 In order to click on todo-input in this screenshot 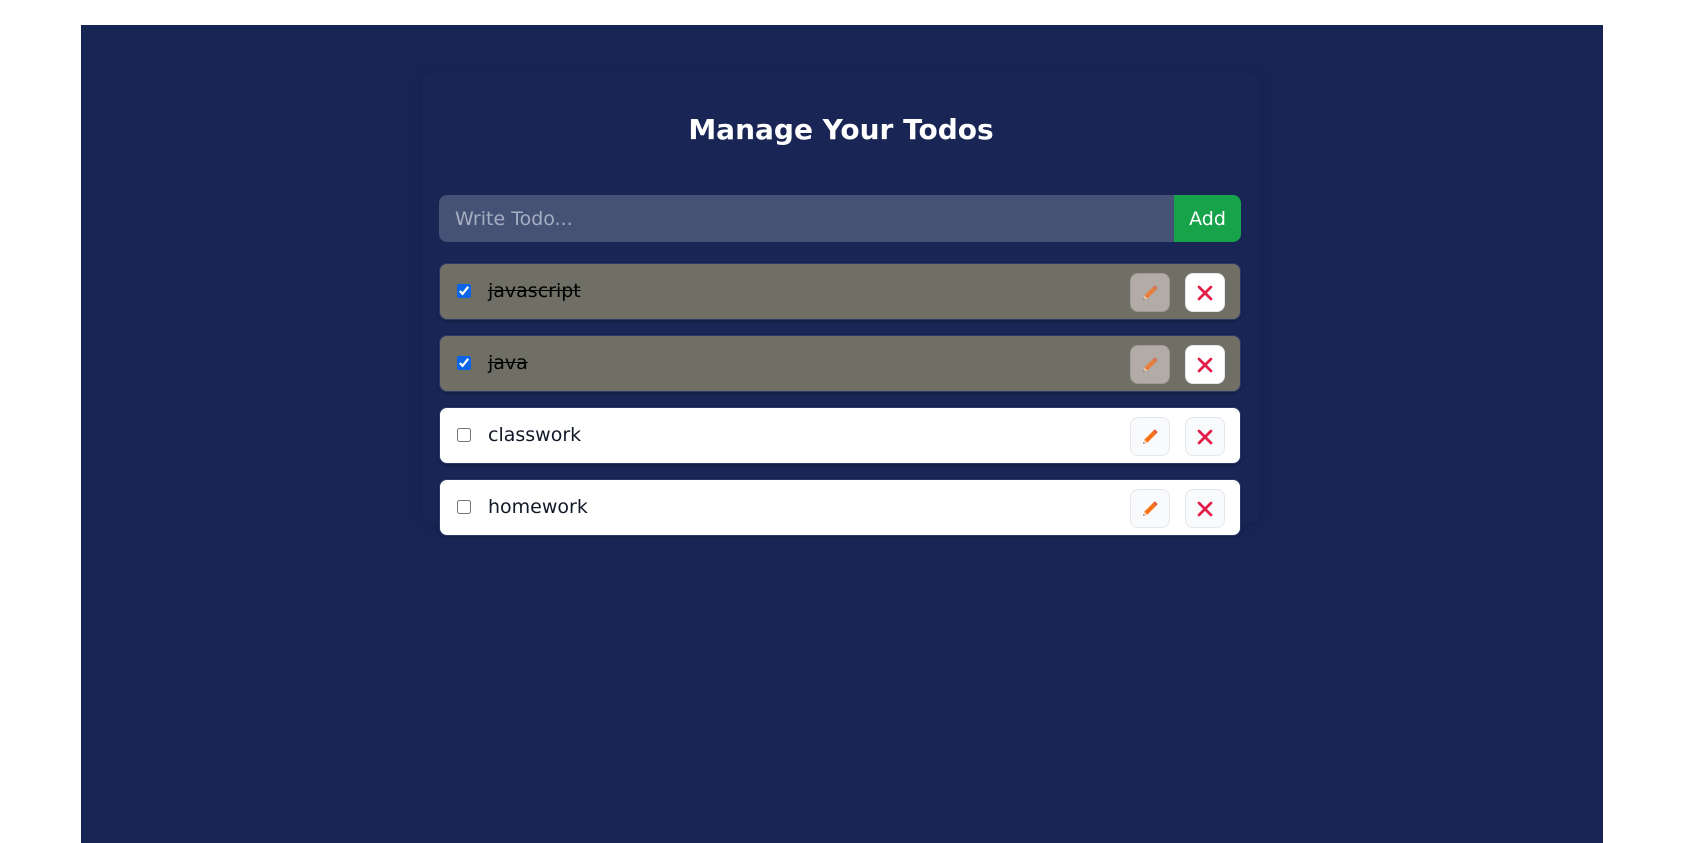, I will do `click(806, 218)`.